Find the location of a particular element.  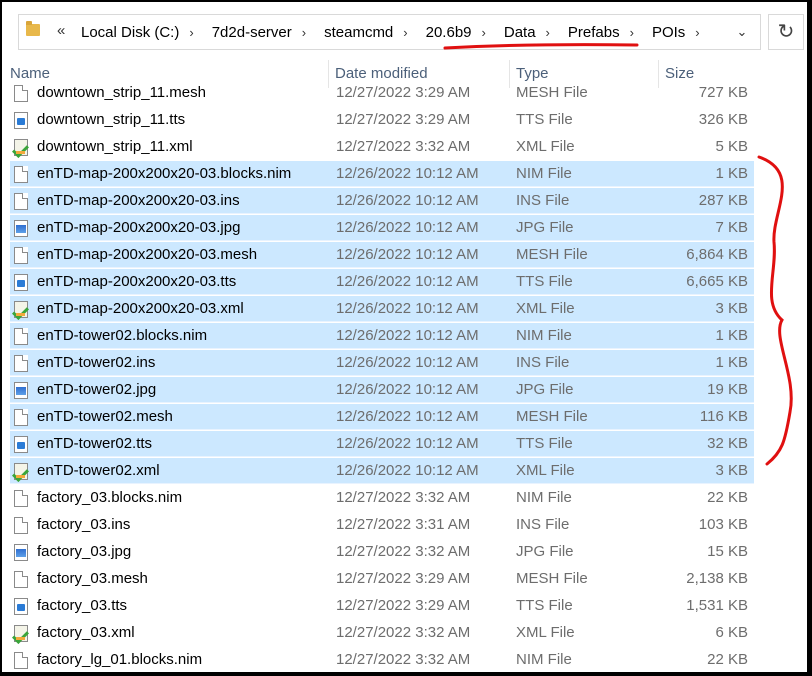

breadcrumb-underline is located at coordinates (541, 46).